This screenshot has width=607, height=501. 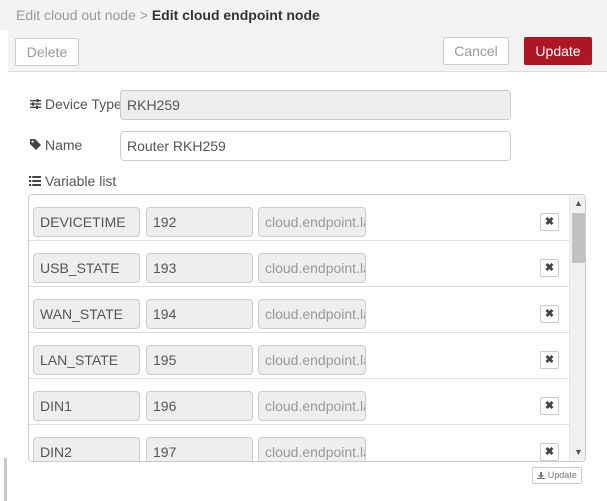 I want to click on variable-list-label: Variable list, so click(x=72, y=181).